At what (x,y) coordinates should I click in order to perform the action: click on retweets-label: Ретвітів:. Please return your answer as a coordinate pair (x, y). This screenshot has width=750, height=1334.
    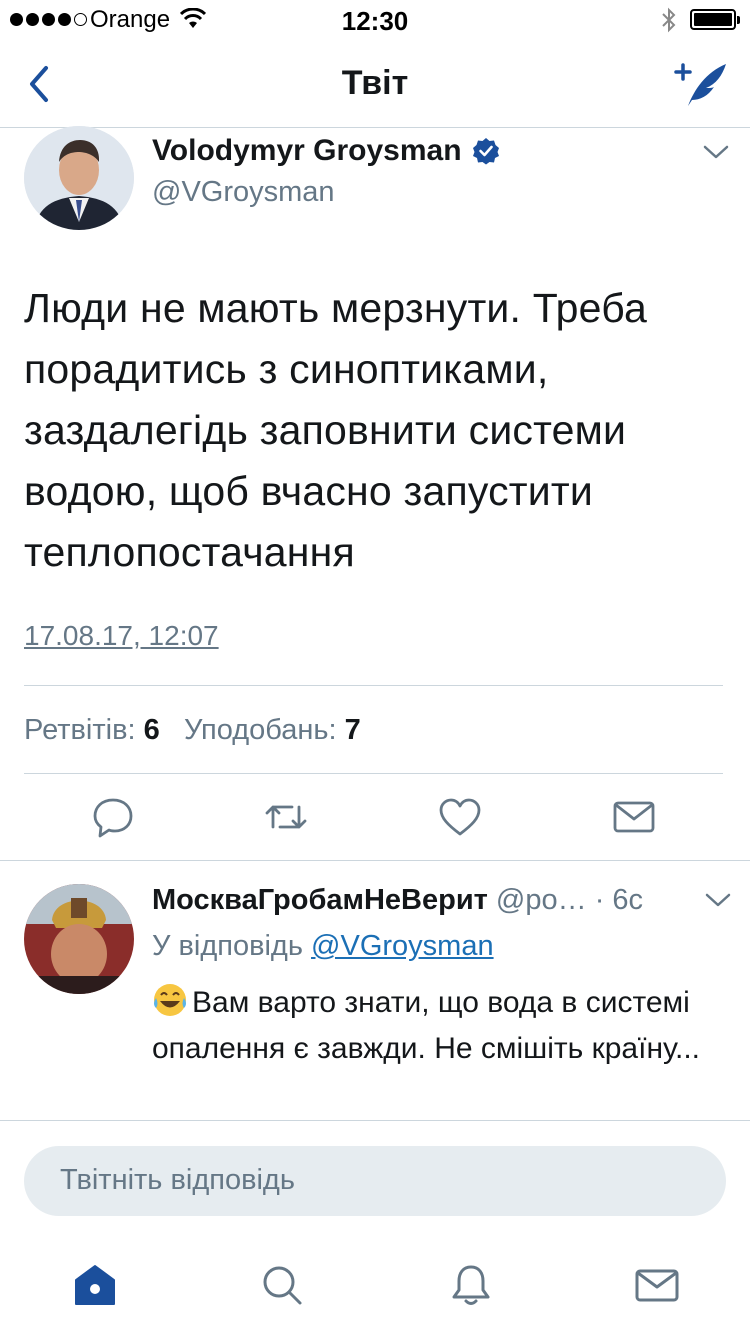
    Looking at the image, I should click on (80, 730).